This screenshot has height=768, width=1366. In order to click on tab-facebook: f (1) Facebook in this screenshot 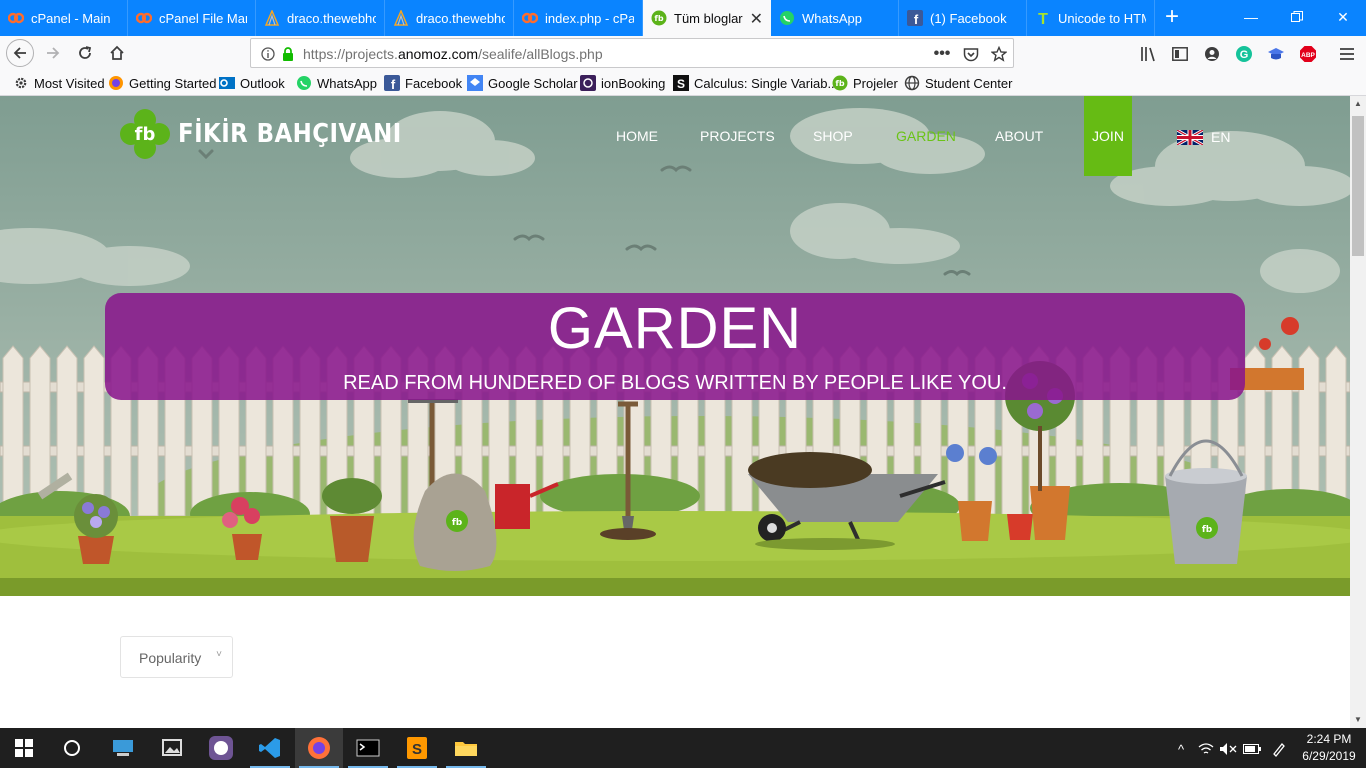, I will do `click(963, 18)`.